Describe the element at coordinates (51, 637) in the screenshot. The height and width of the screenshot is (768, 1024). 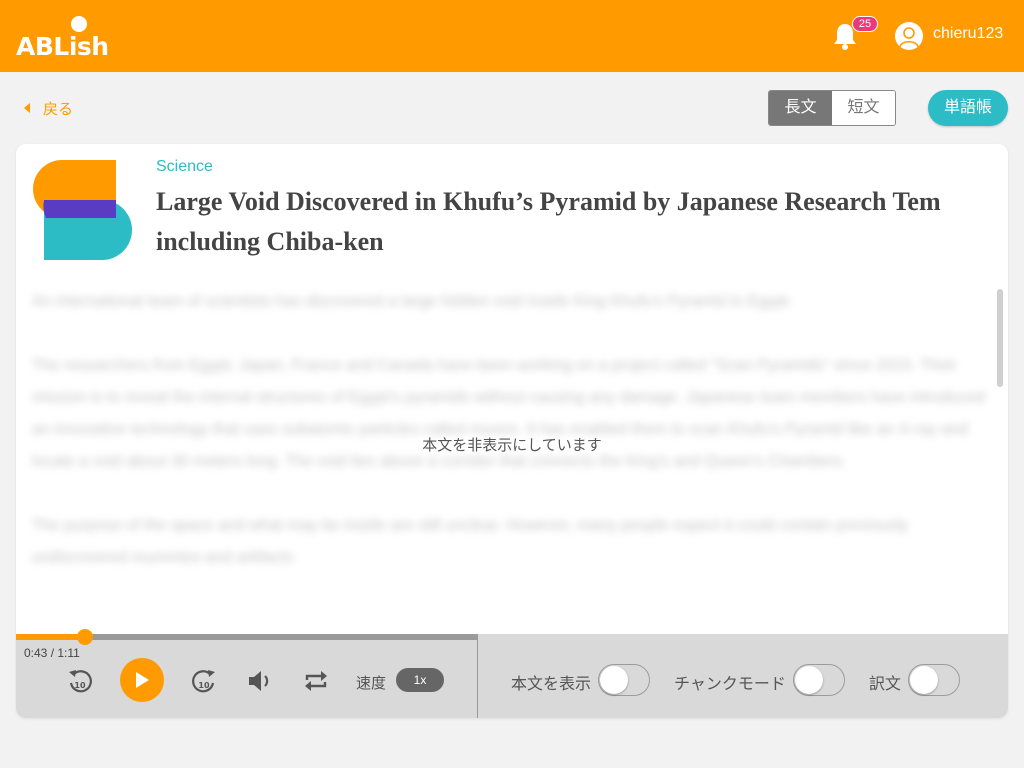
I see `progress-fill` at that location.